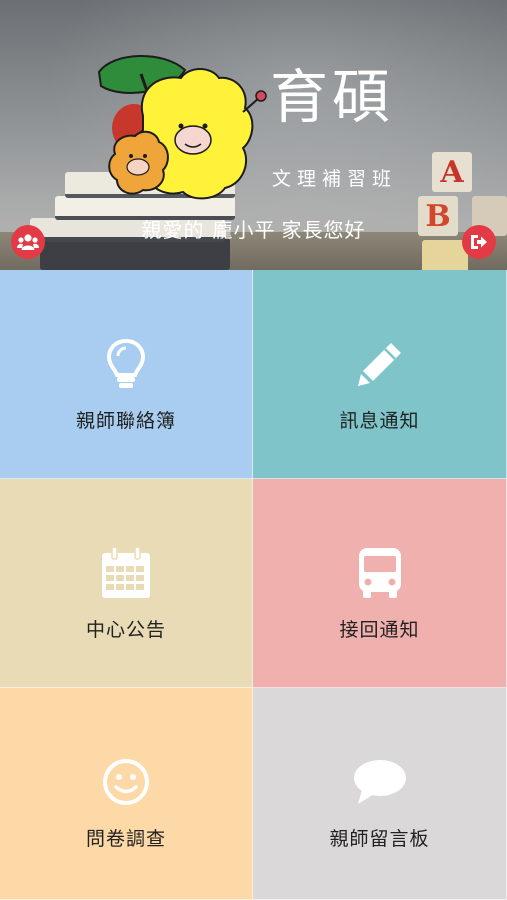  I want to click on greeting-name: 龐小平, so click(244, 230).